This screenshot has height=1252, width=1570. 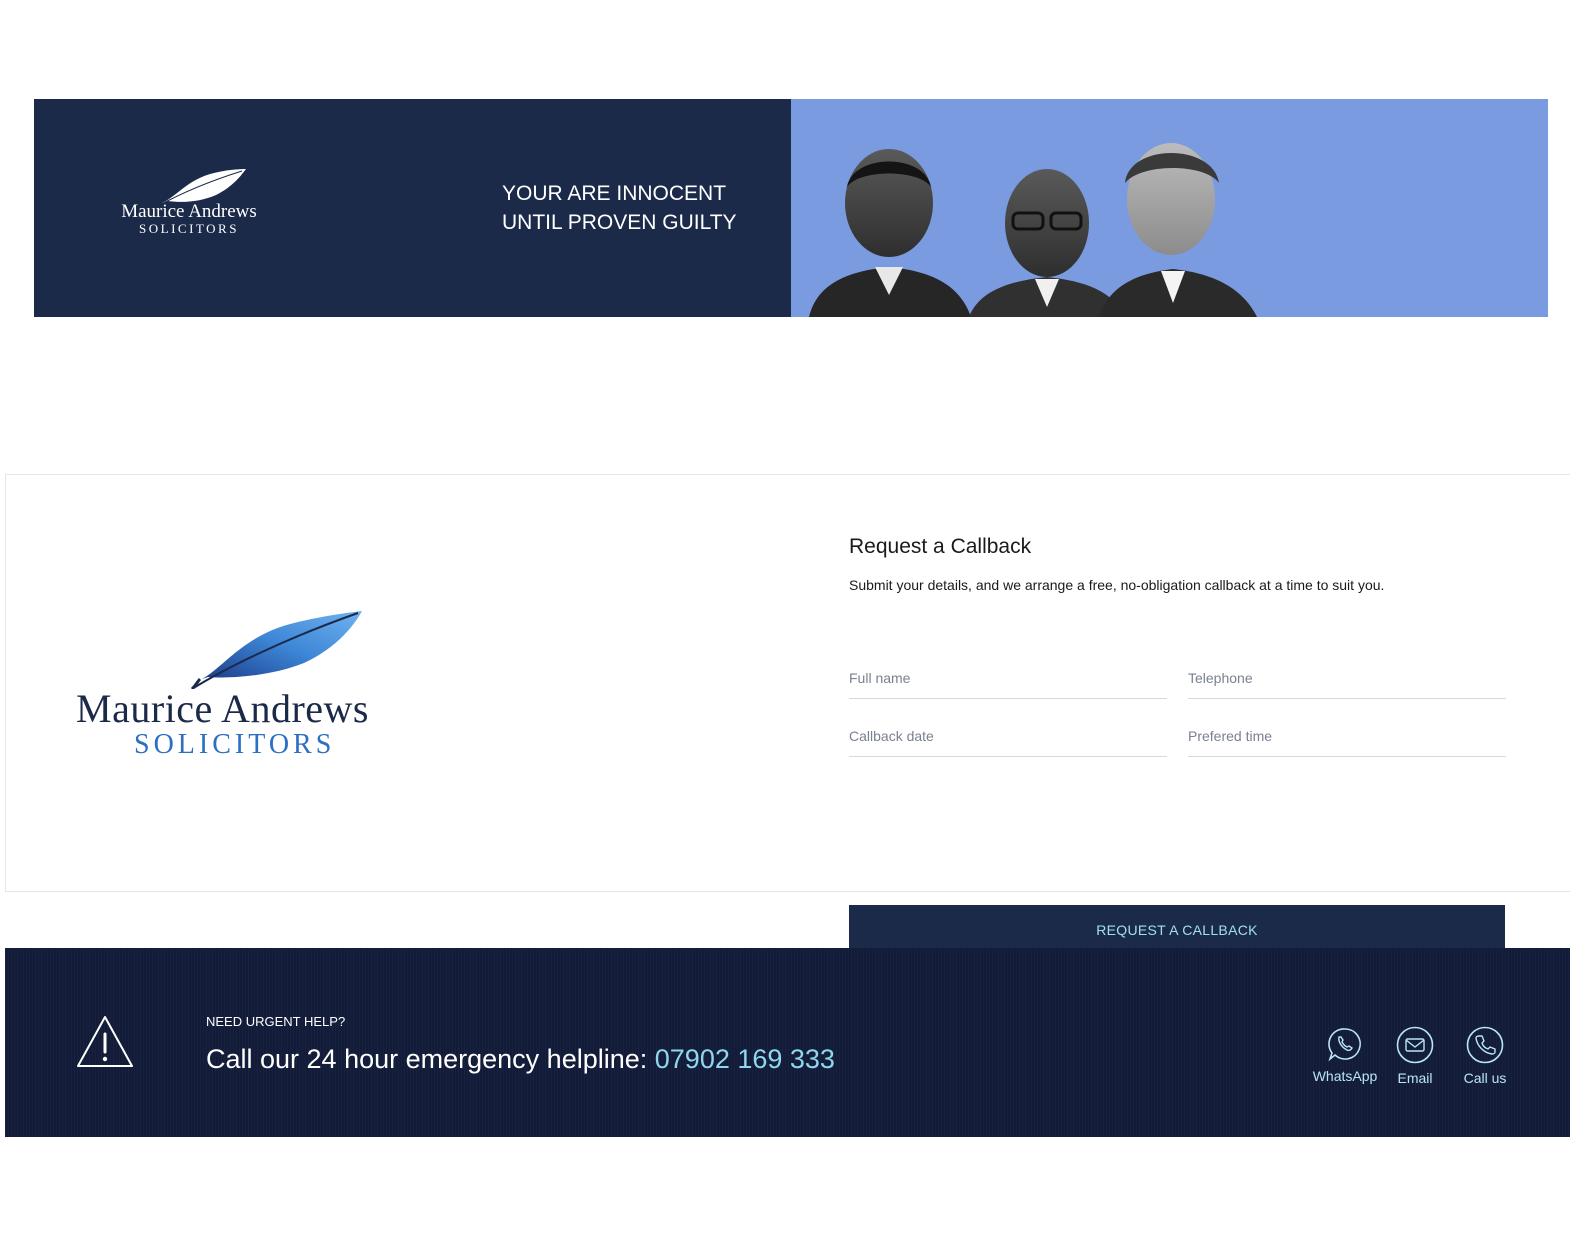 What do you see at coordinates (189, 211) in the screenshot?
I see `banner-logo-name: Maurice Andrews` at bounding box center [189, 211].